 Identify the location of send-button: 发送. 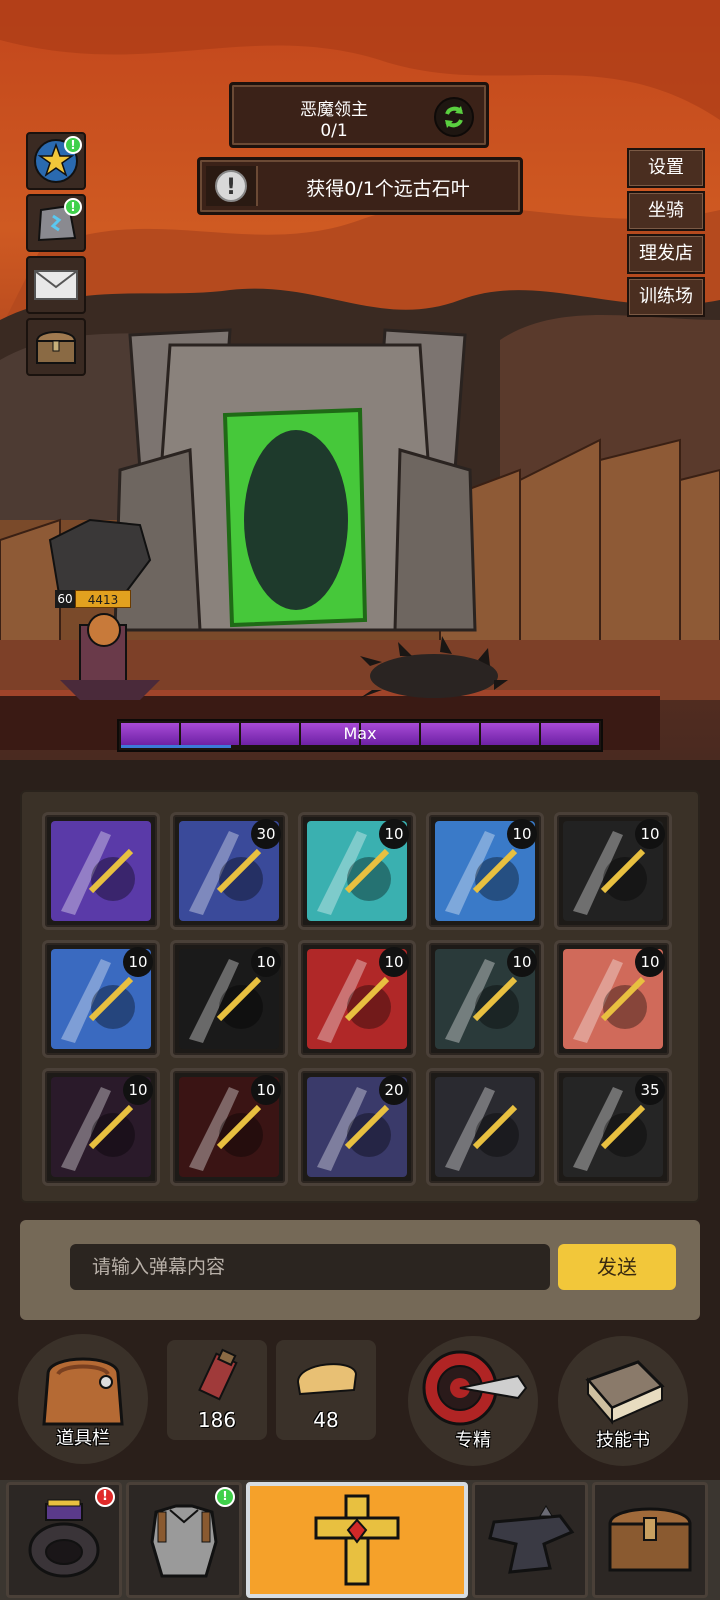
(617, 1267).